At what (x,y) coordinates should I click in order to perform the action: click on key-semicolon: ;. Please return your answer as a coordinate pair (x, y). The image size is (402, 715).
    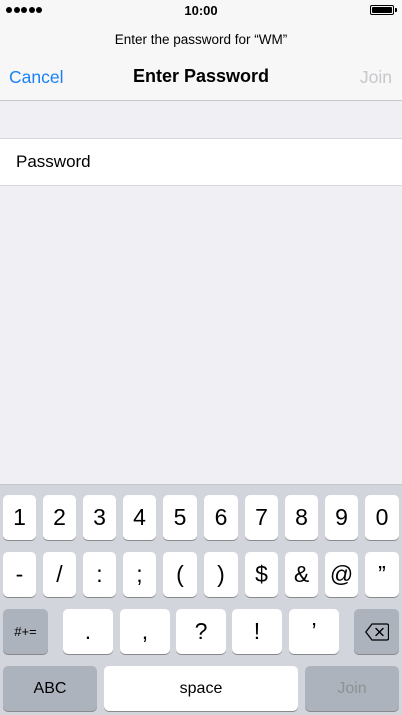
    Looking at the image, I should click on (139, 574).